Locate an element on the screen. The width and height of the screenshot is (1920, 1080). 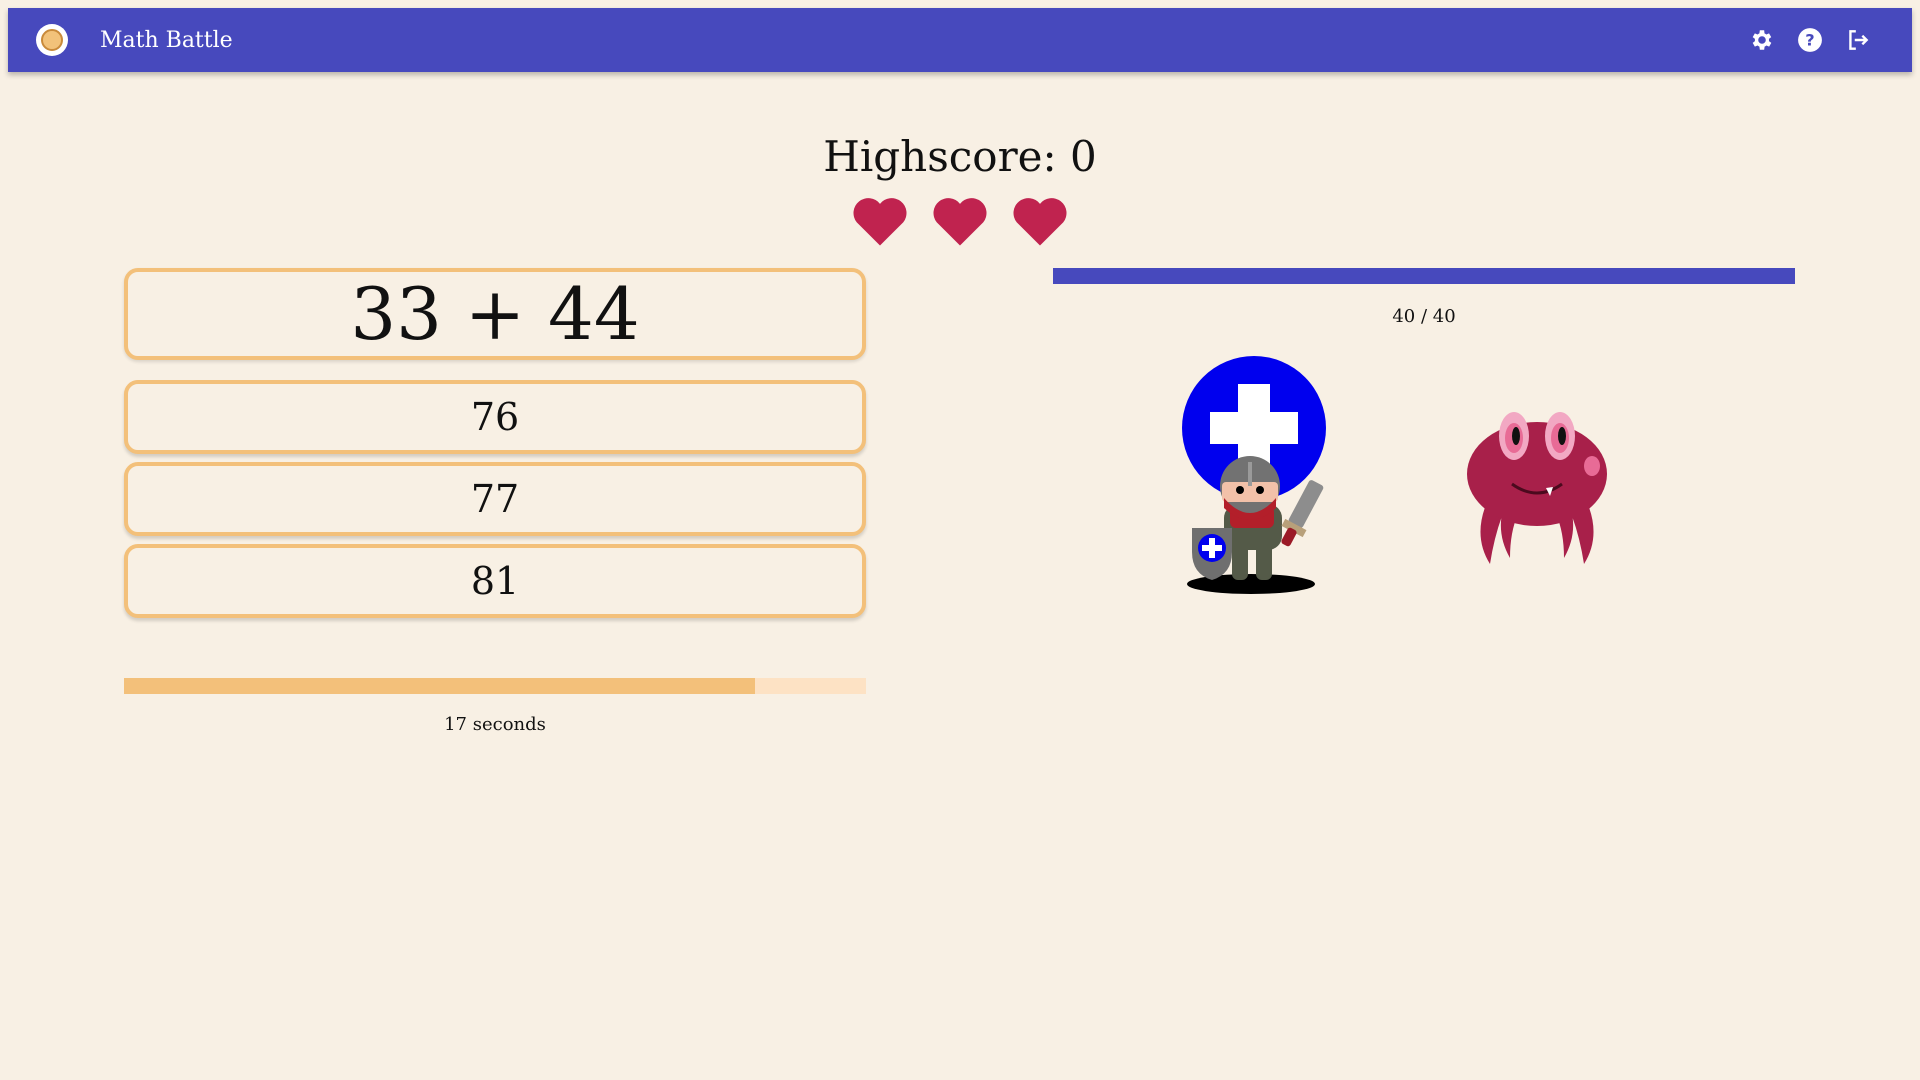
app-title: Math Battle is located at coordinates (166, 40).